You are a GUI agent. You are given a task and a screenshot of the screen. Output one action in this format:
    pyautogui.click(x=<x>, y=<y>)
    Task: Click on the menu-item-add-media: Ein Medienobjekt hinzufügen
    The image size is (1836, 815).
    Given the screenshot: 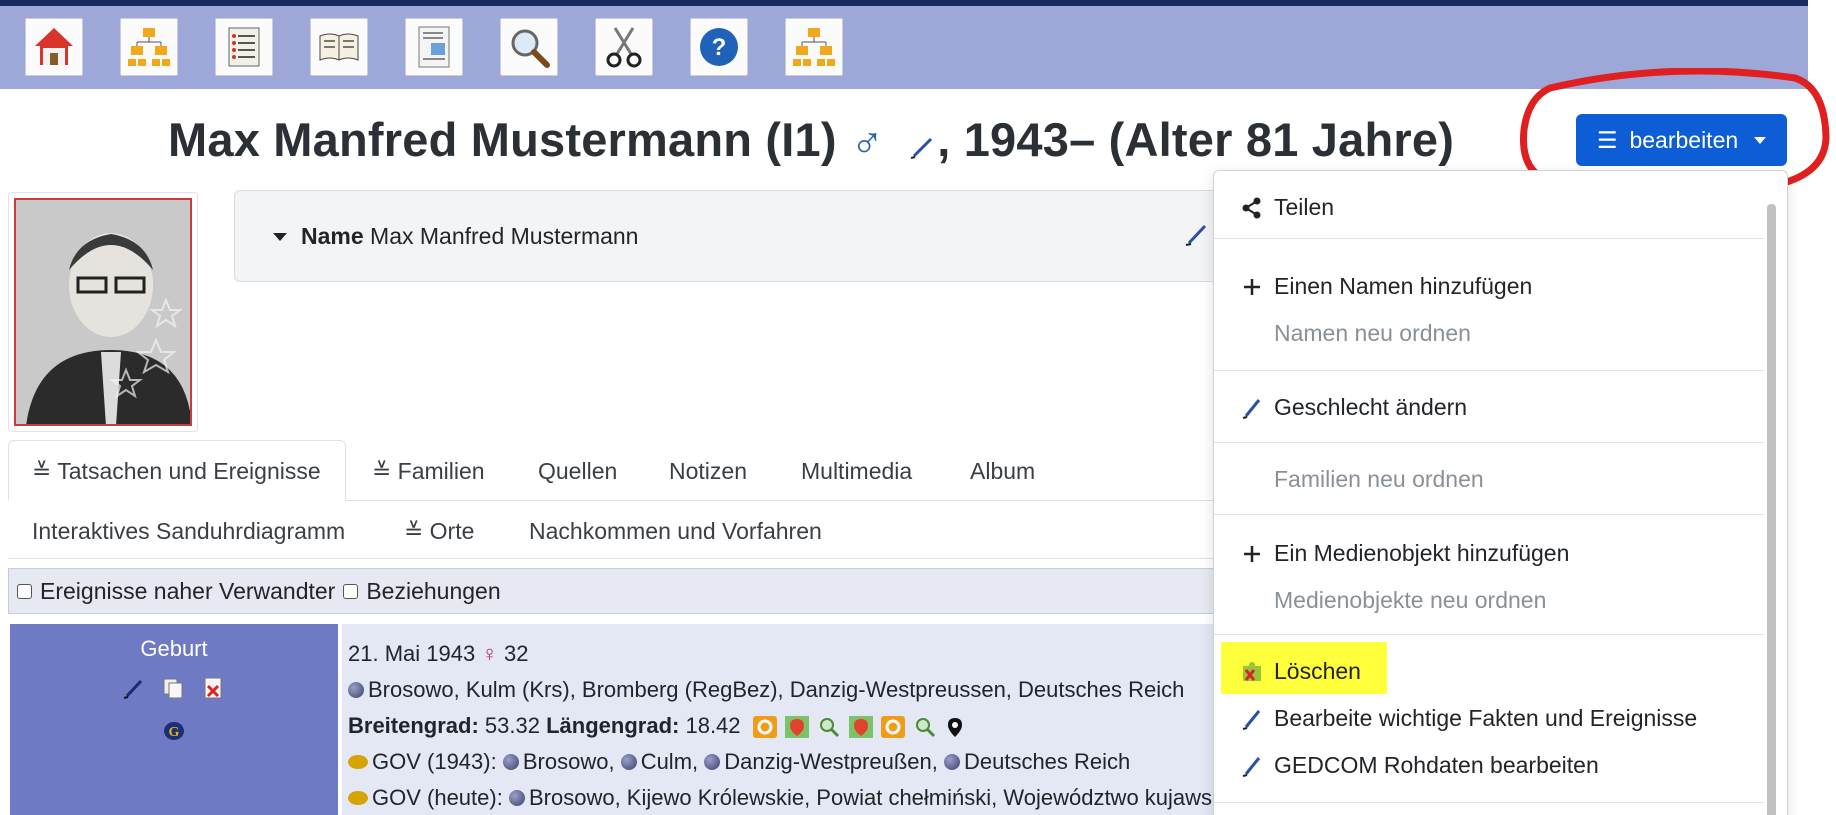 What is the action you would take?
    pyautogui.click(x=1404, y=553)
    